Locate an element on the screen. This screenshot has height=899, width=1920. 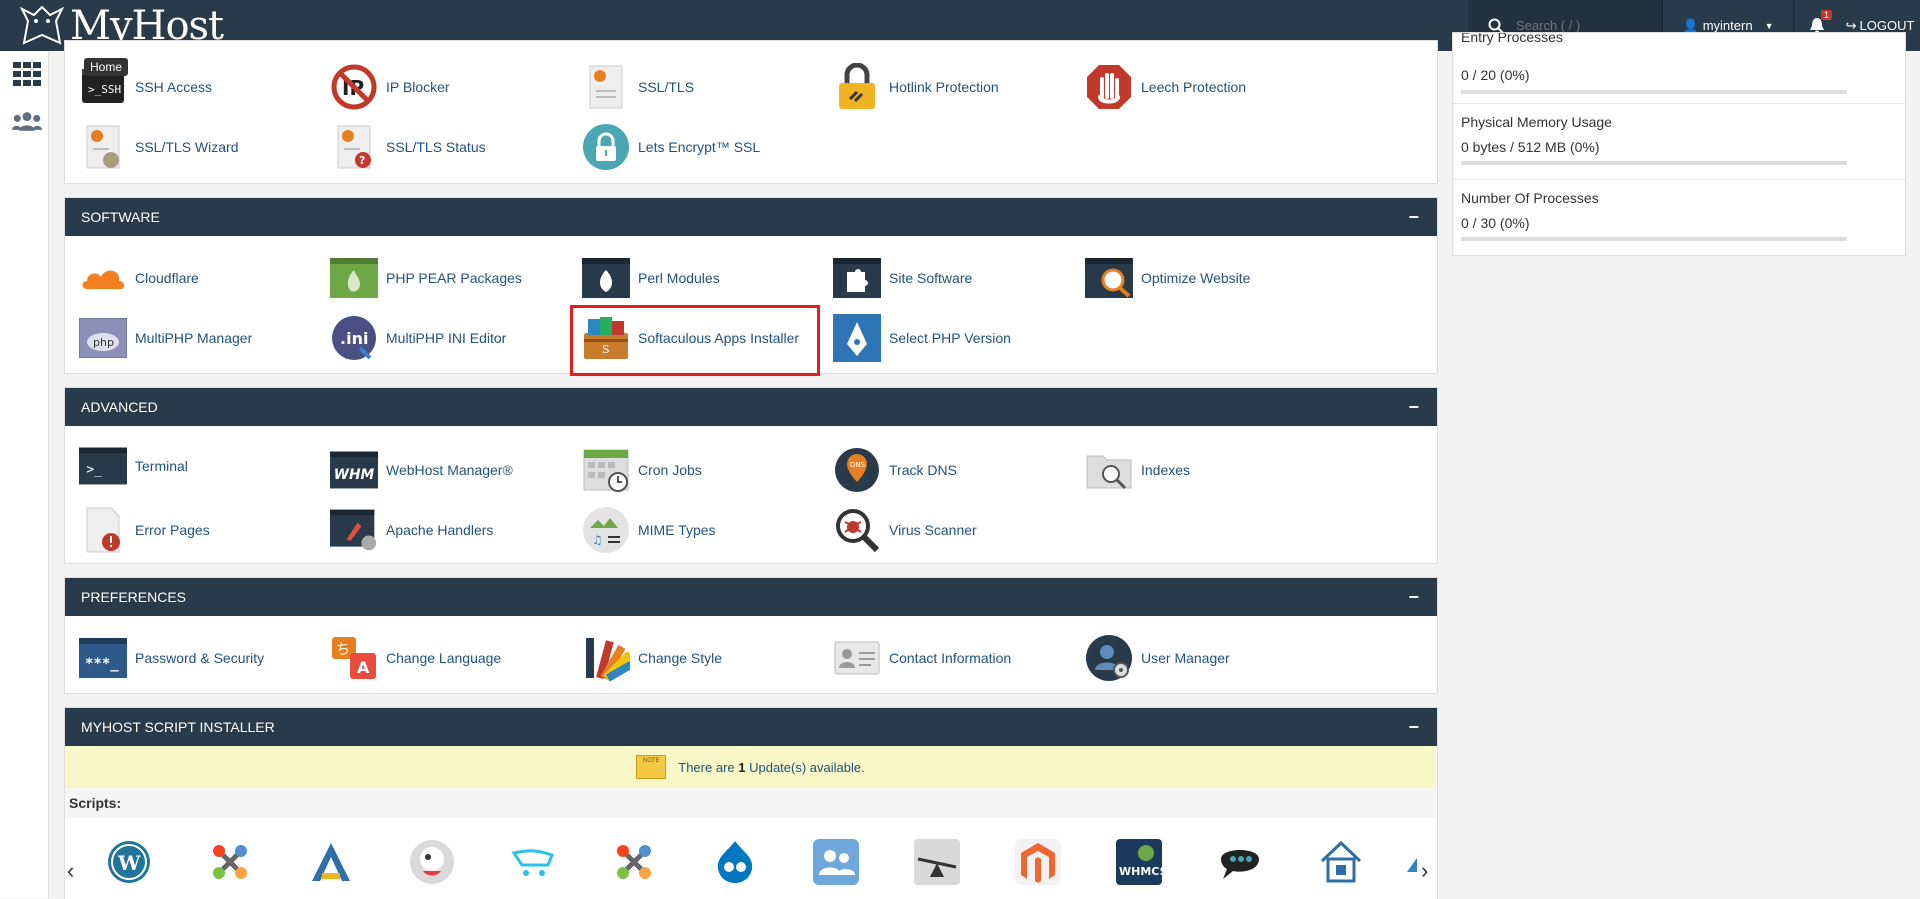
script-open-real-estate-icon is located at coordinates (1341, 862).